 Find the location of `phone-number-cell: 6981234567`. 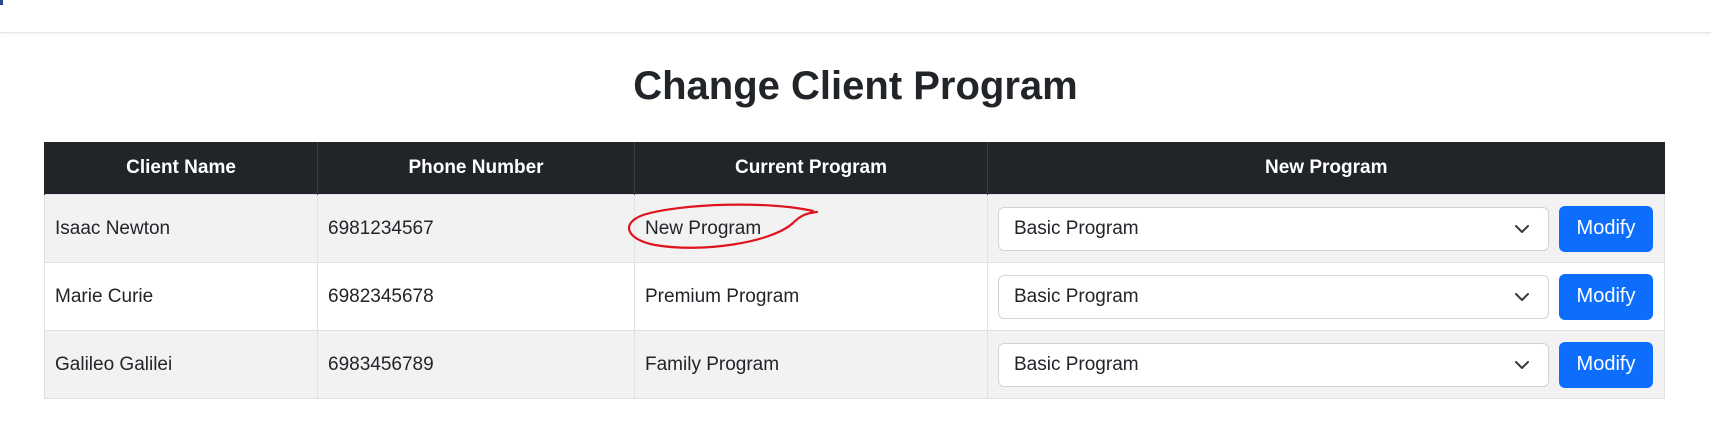

phone-number-cell: 6981234567 is located at coordinates (476, 228).